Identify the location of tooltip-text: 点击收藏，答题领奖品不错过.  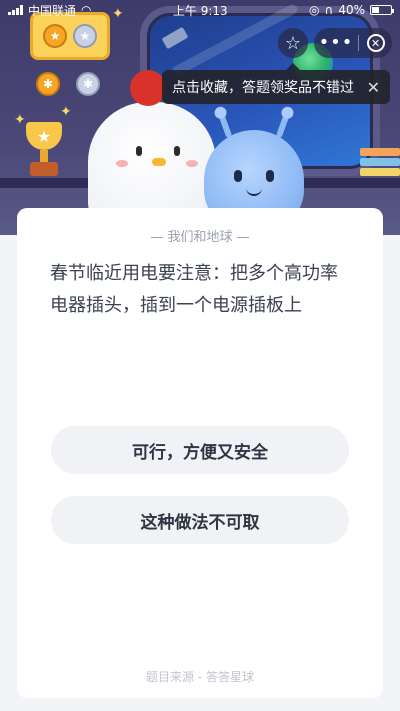
(263, 88).